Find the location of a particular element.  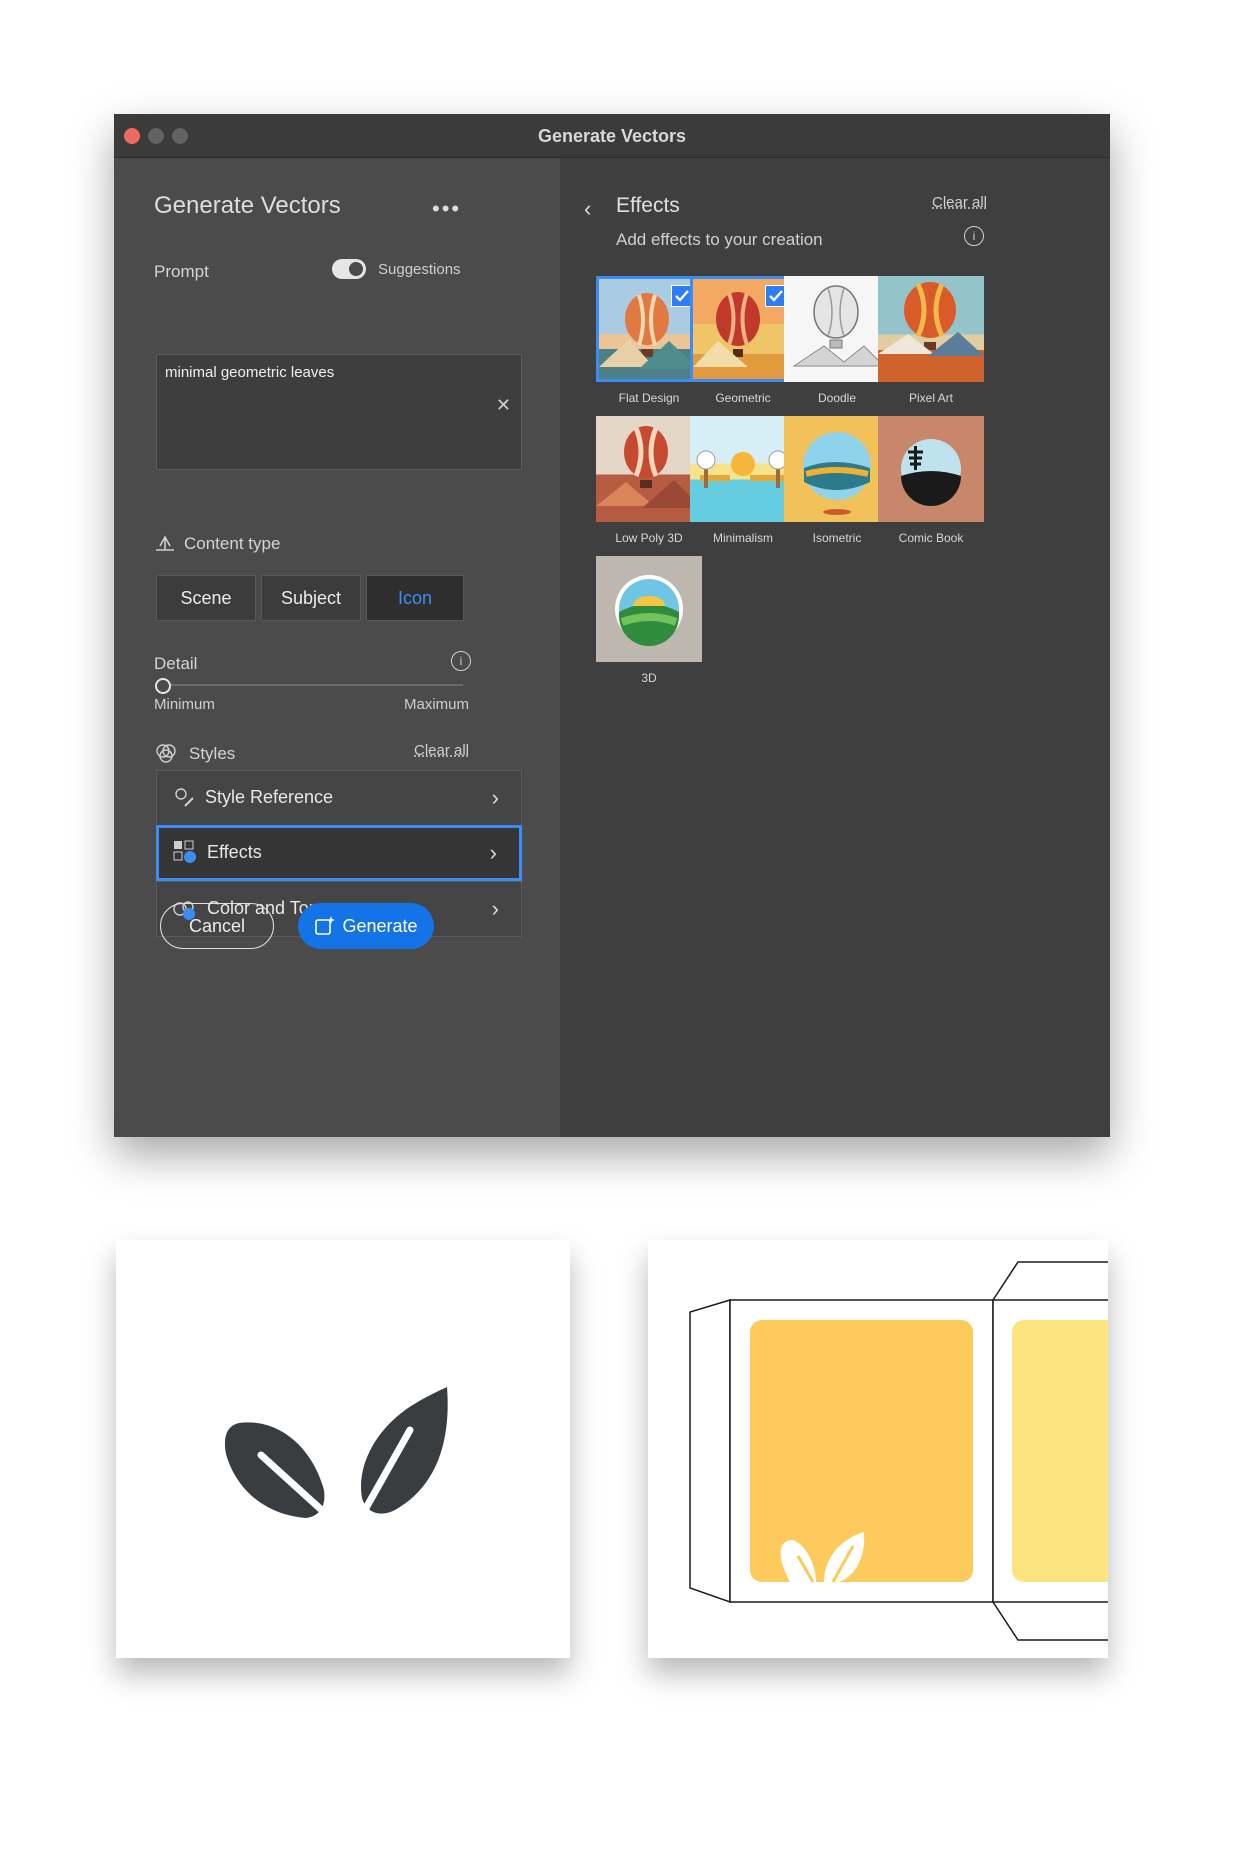

prompt-text: minimal geometric leaves is located at coordinates (250, 372).